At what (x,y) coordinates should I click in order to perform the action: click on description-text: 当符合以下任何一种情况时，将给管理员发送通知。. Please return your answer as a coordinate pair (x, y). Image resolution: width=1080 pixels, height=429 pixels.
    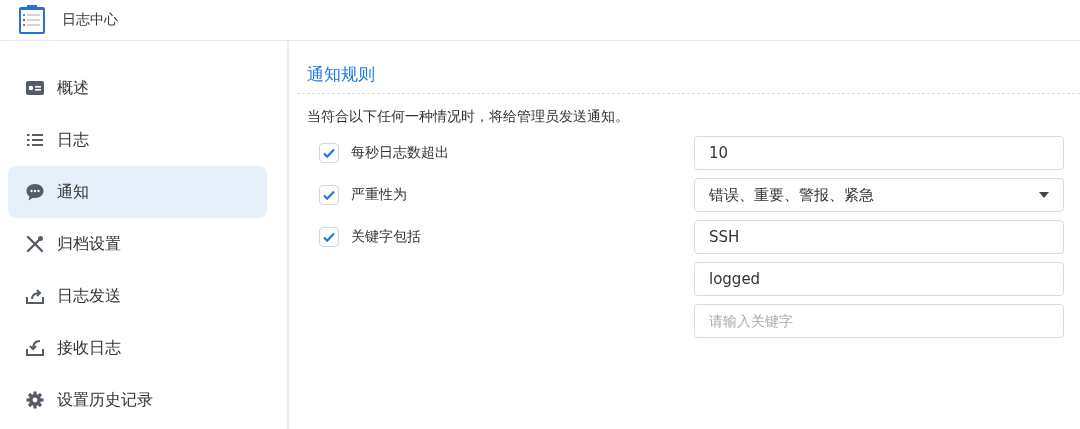
    Looking at the image, I should click on (468, 117).